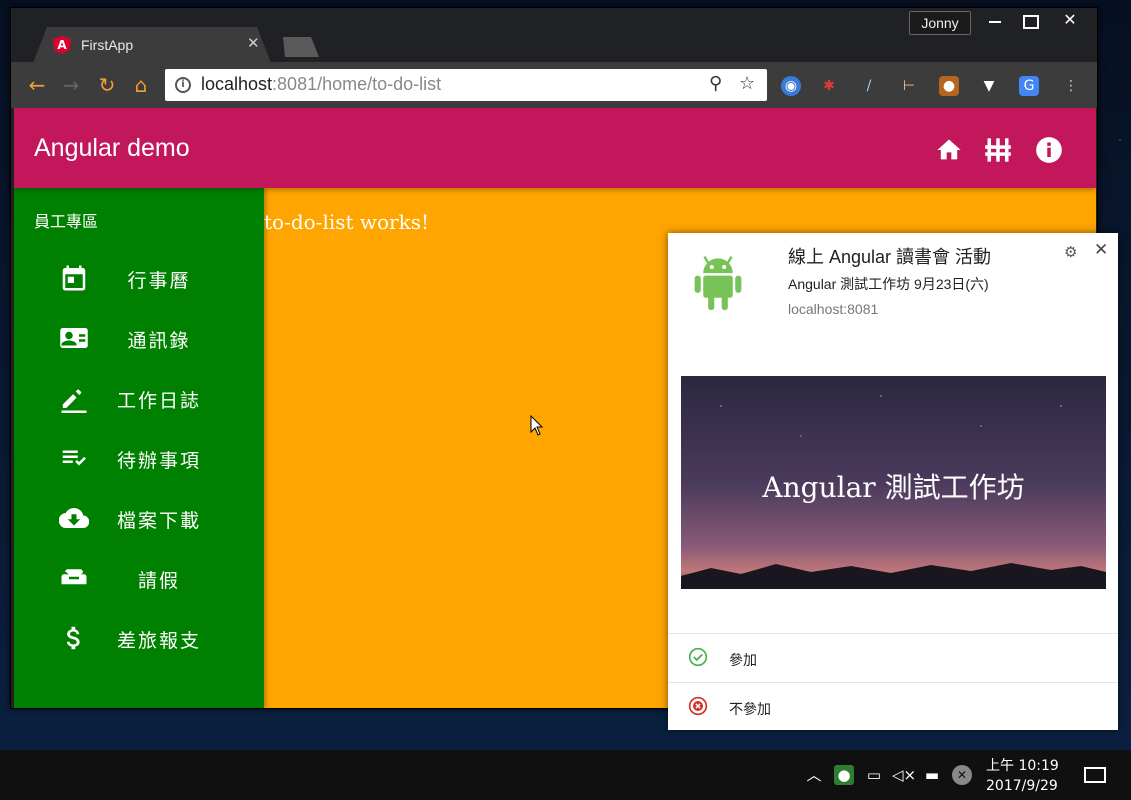 The width and height of the screenshot is (1131, 800). I want to click on profile-button: Jonny, so click(940, 23).